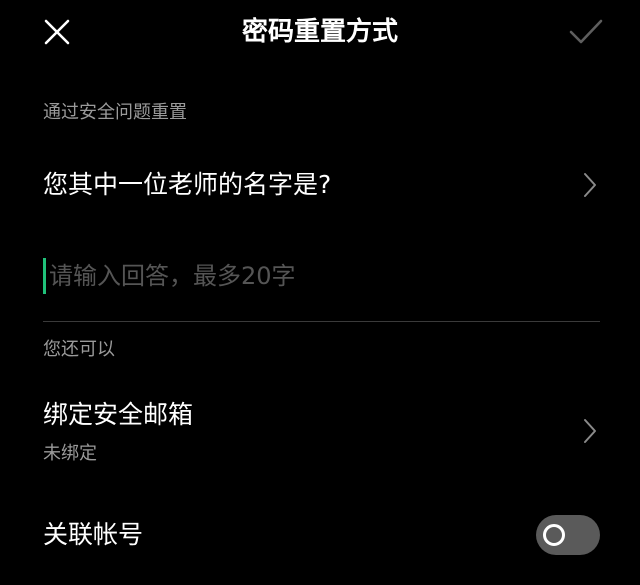 This screenshot has height=585, width=640. Describe the element at coordinates (79, 349) in the screenshot. I see `alternatives-section-label: 您还可以` at that location.